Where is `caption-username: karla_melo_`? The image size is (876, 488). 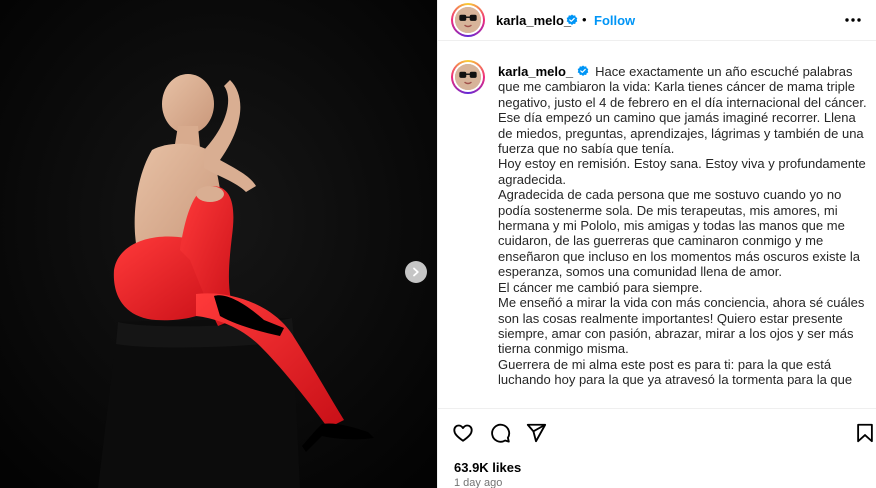
caption-username: karla_melo_ is located at coordinates (535, 71).